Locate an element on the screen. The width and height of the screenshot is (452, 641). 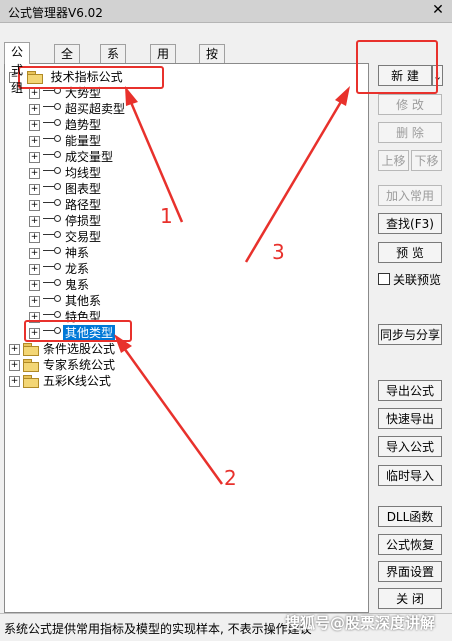
annotation-number-3: 3 is located at coordinates (278, 252).